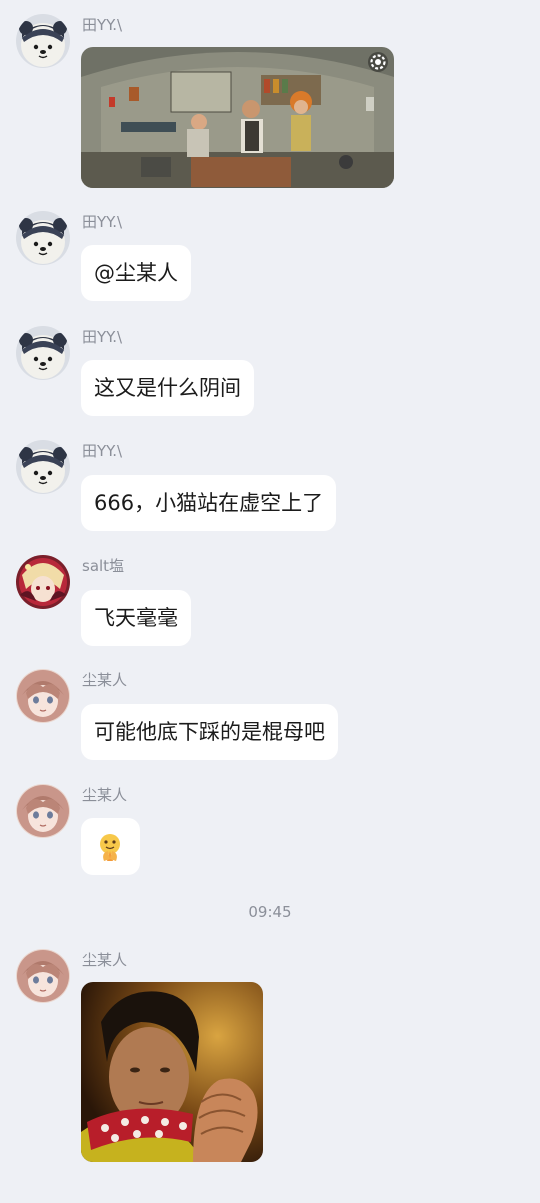  What do you see at coordinates (136, 273) in the screenshot?
I see `message-bubble: @尘某人` at bounding box center [136, 273].